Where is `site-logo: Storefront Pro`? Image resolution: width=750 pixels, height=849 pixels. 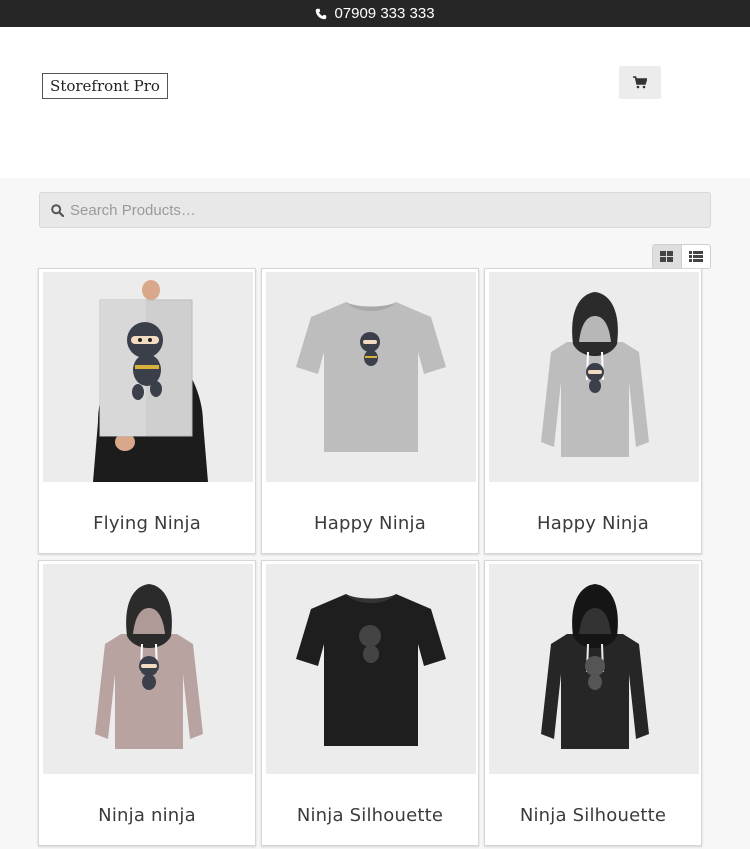 site-logo: Storefront Pro is located at coordinates (105, 86).